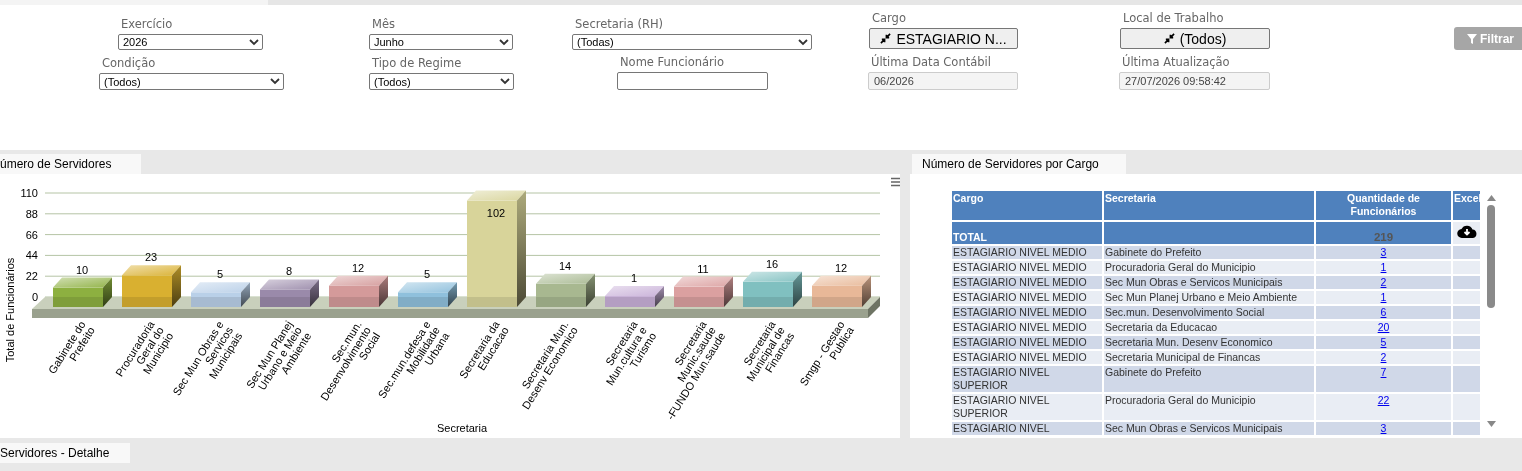  I want to click on tick-label: 0, so click(34, 297).